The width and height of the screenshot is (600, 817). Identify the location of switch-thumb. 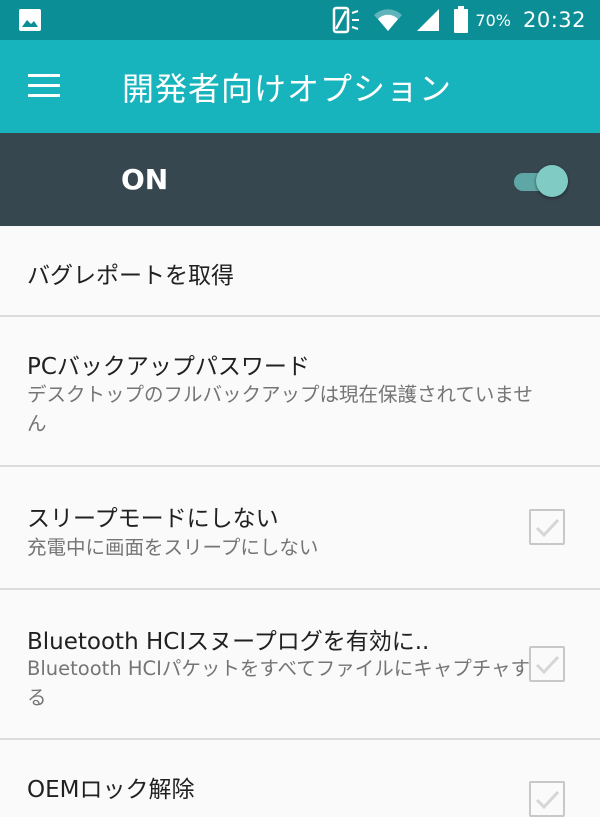
(552, 181).